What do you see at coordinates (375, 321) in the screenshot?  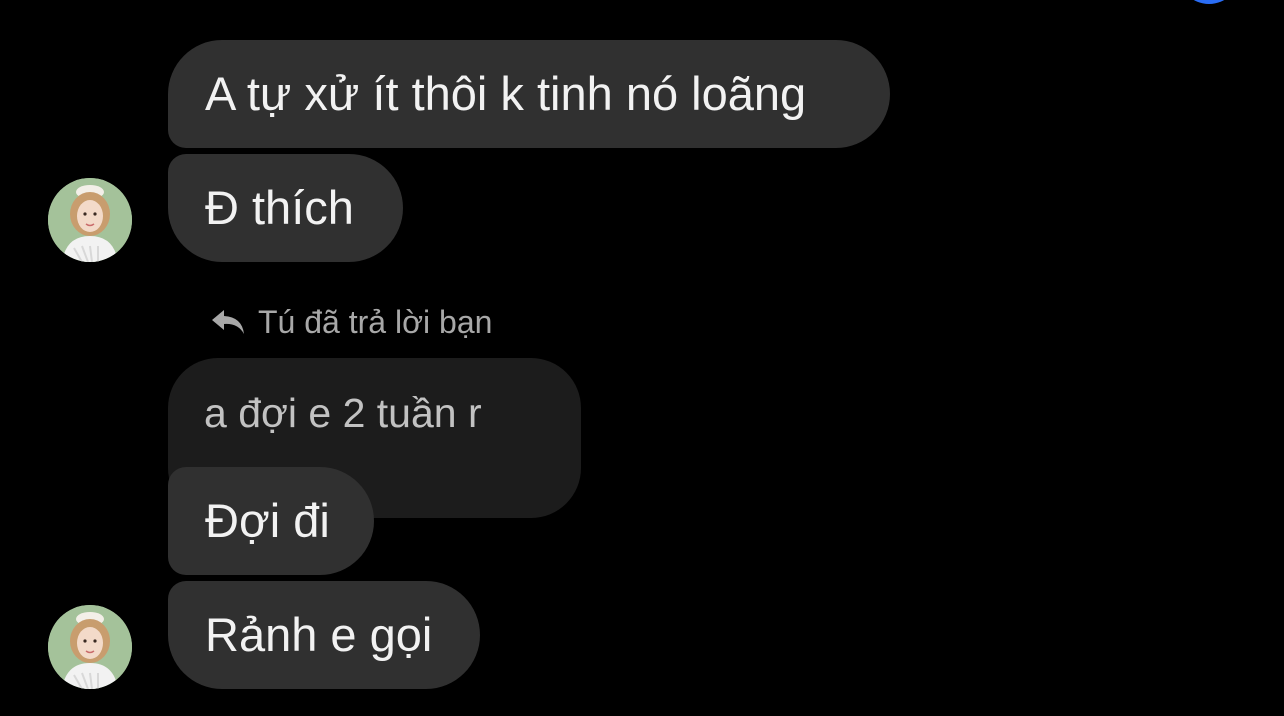 I see `reply-label: Tú đã trả lời bạn` at bounding box center [375, 321].